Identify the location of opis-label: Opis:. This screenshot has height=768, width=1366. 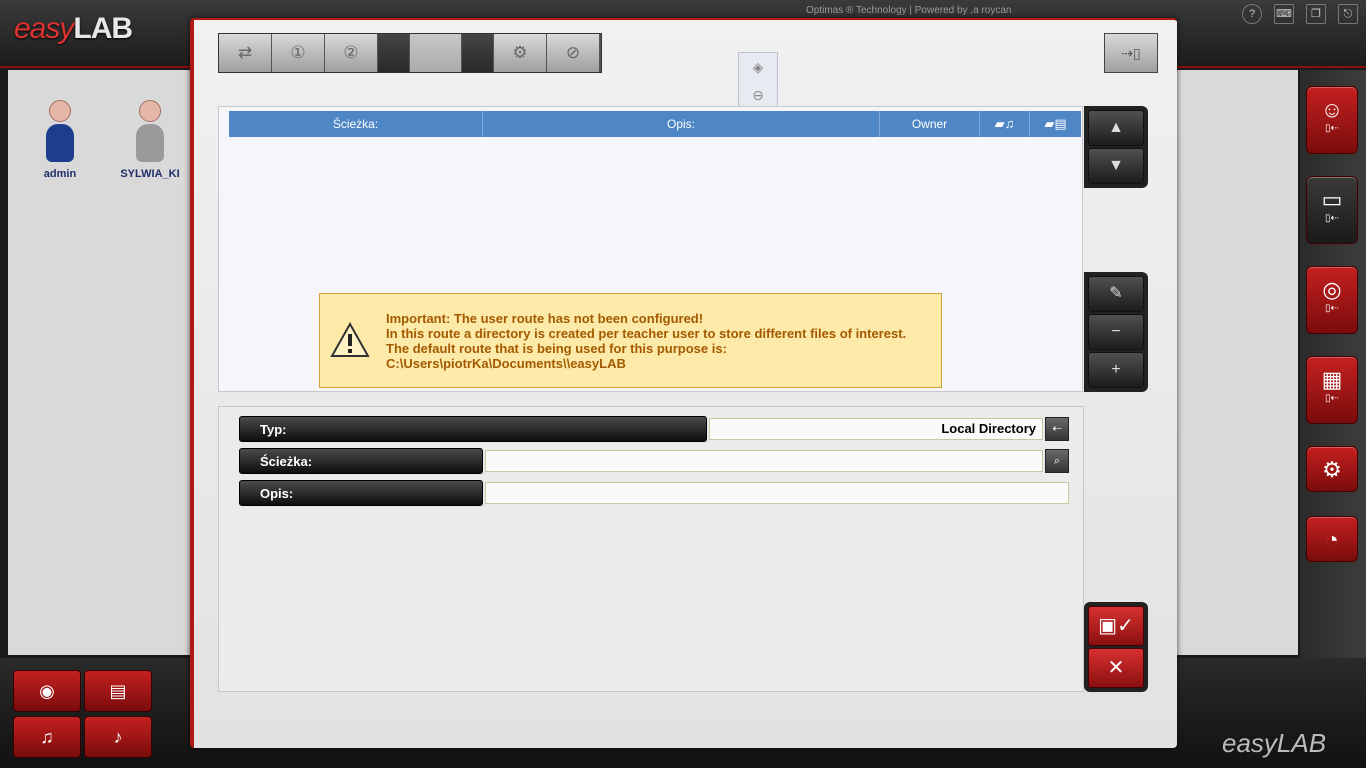
(361, 493).